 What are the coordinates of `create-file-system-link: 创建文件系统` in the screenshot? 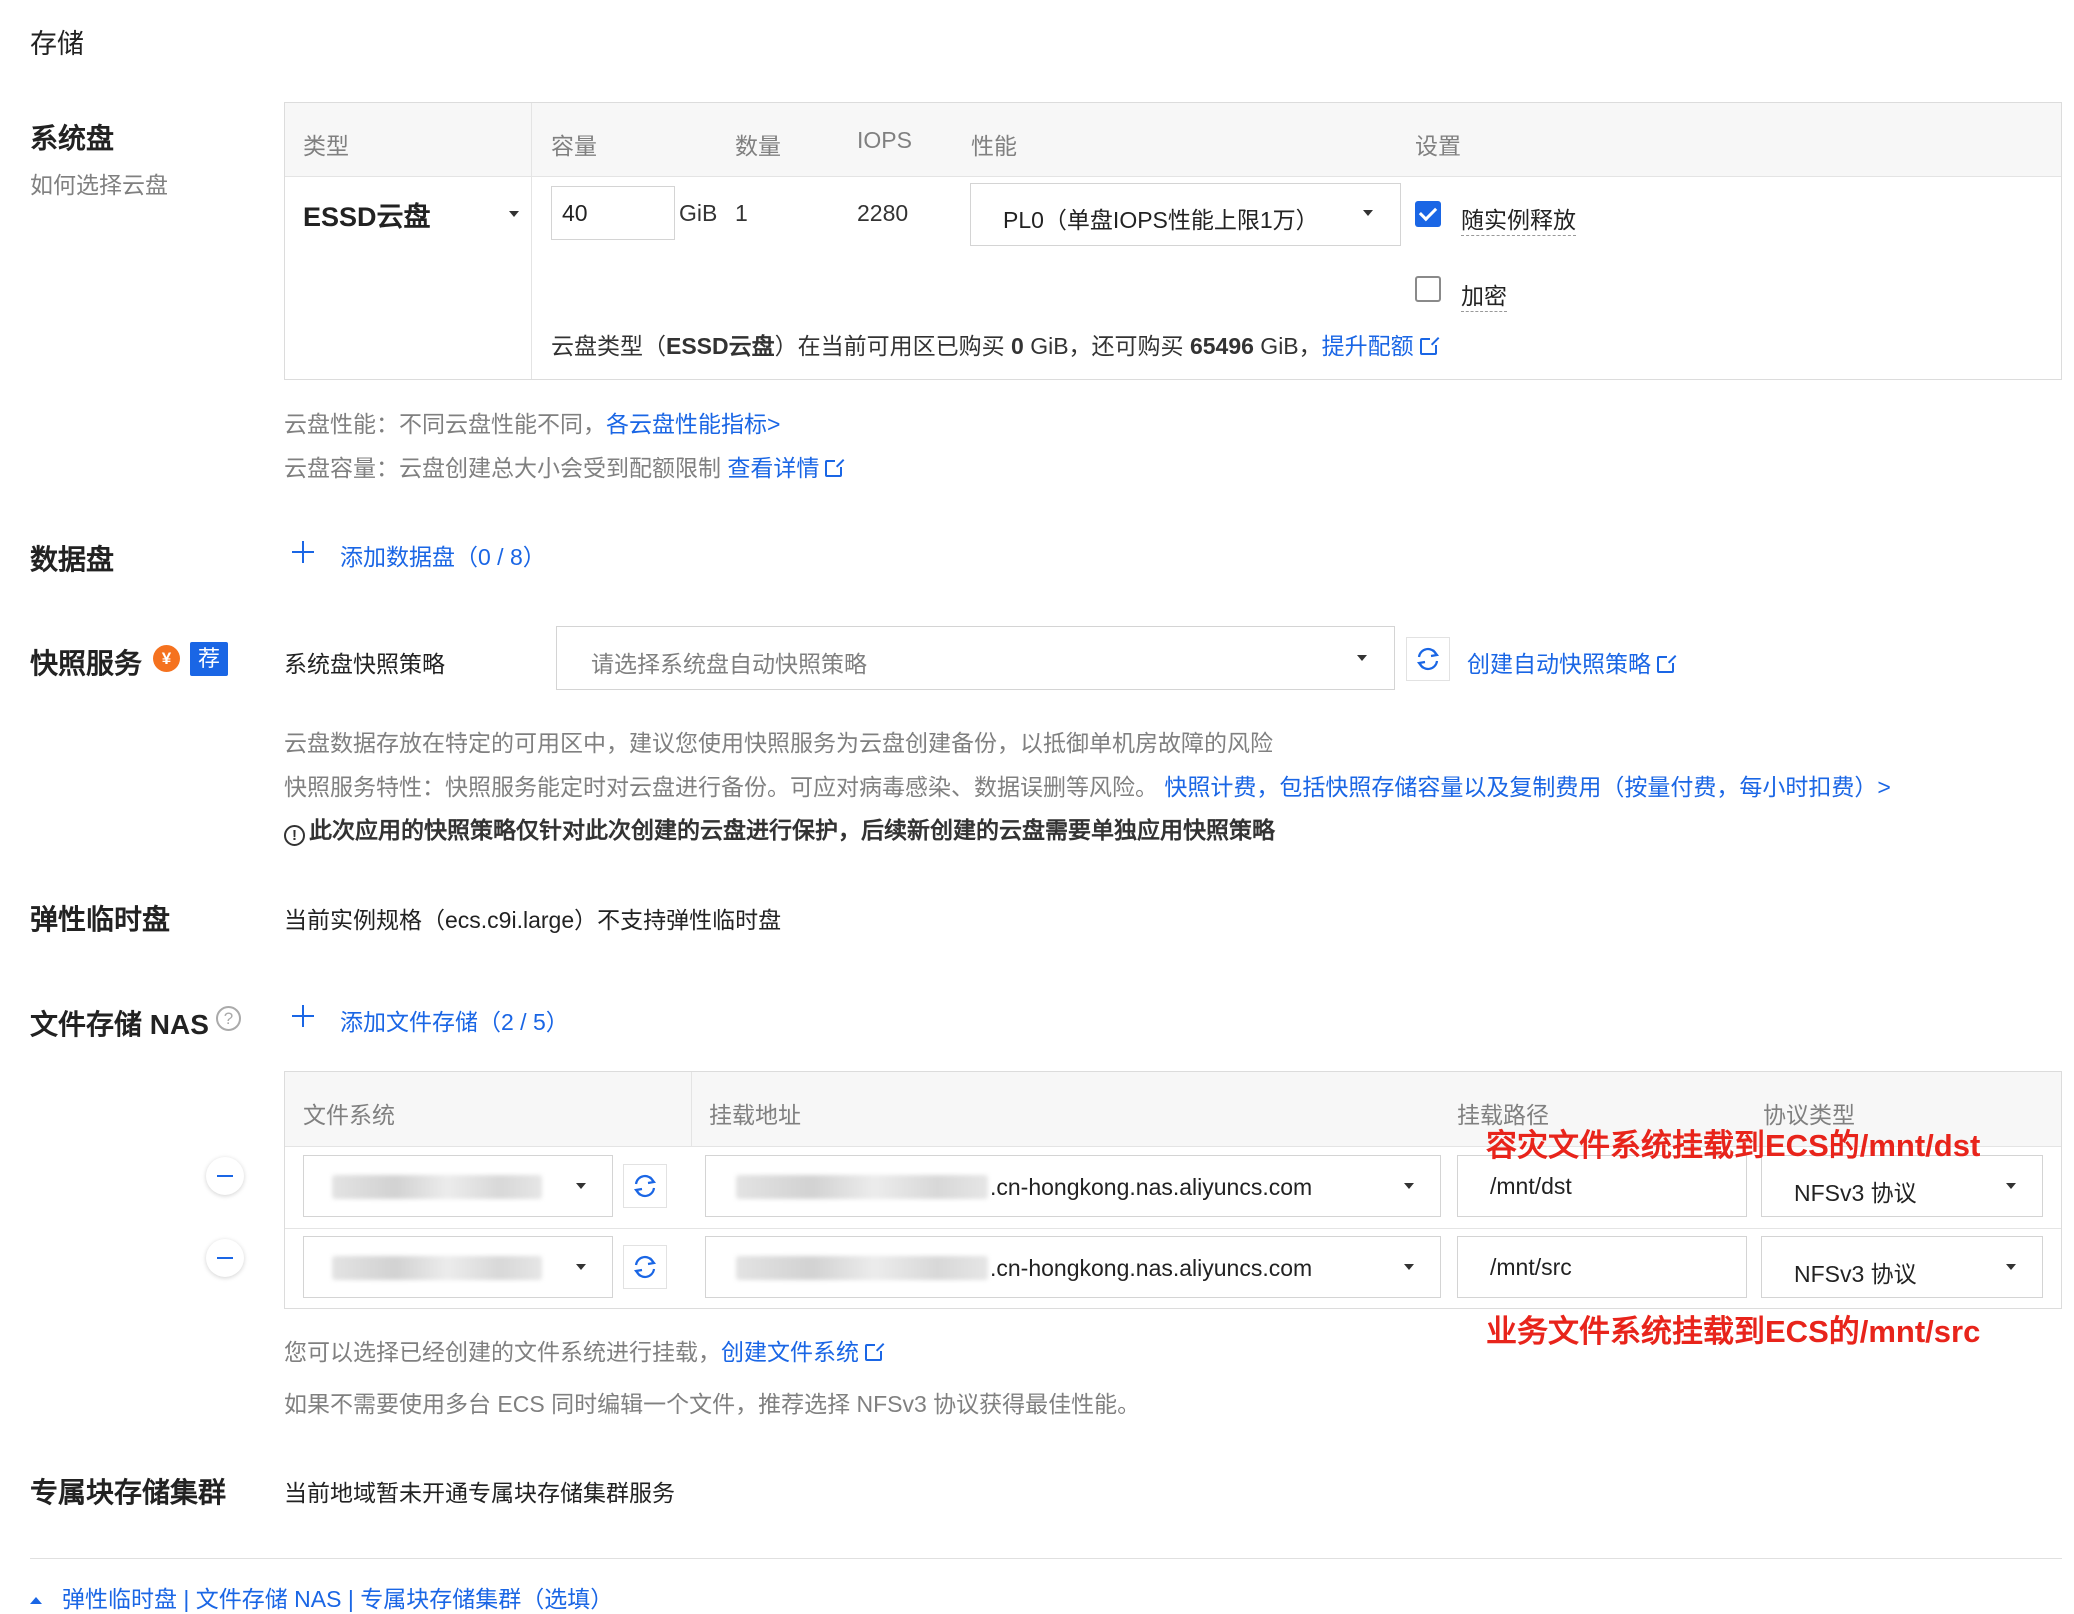 It's located at (802, 1352).